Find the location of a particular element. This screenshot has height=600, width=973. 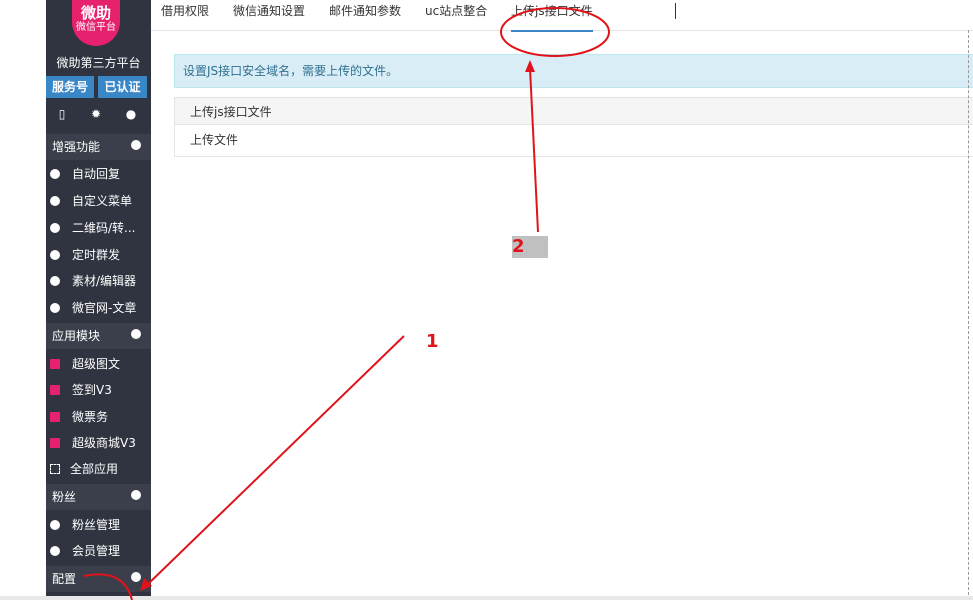

sidebar-item-label: 微官网-文章 is located at coordinates (104, 308).